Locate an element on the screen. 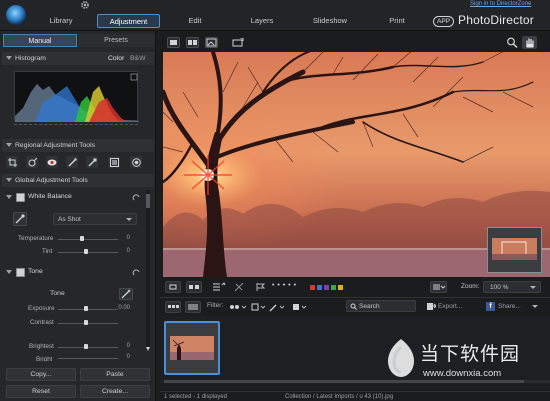  reset-button: Reset is located at coordinates (41, 391).